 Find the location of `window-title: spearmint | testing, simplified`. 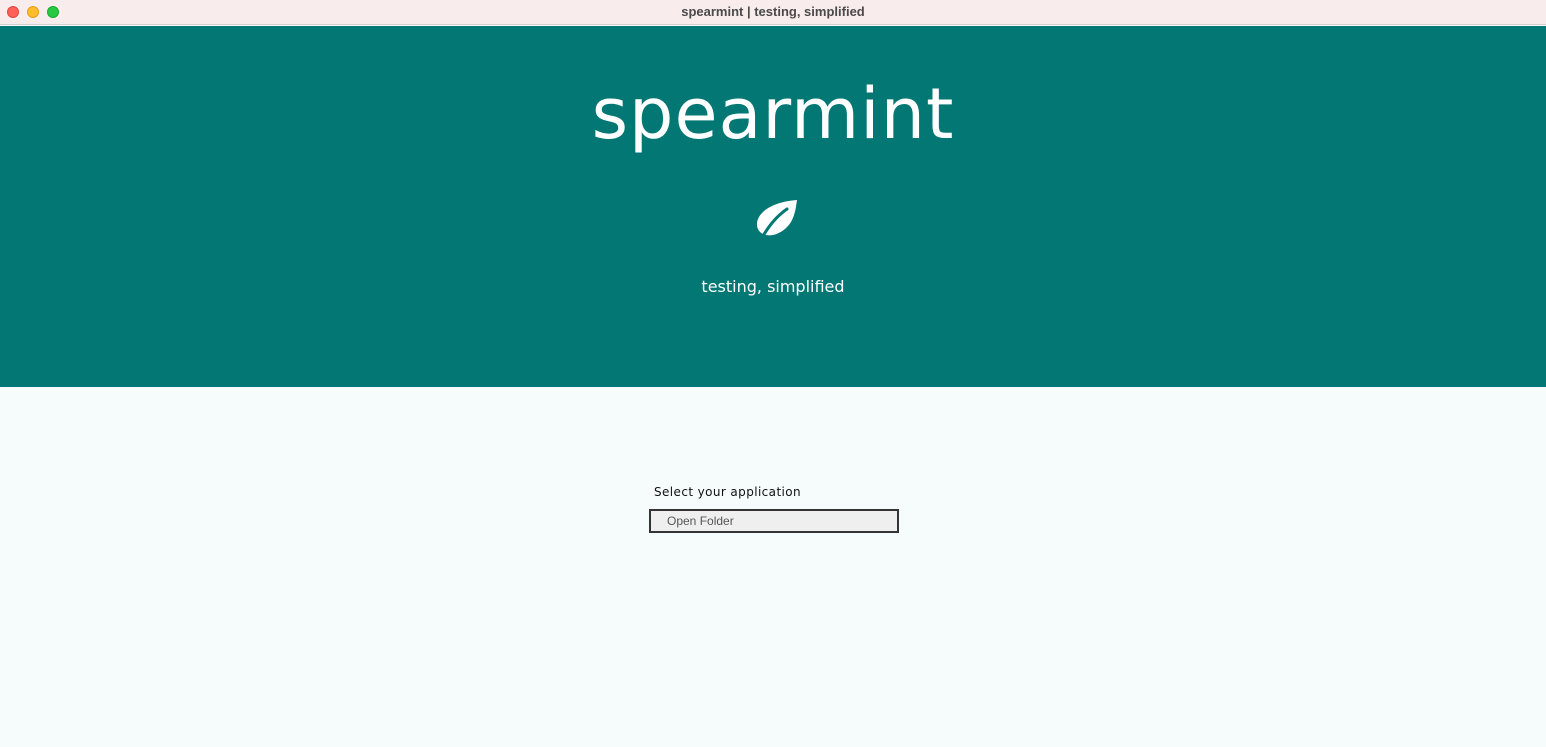

window-title: spearmint | testing, simplified is located at coordinates (773, 11).